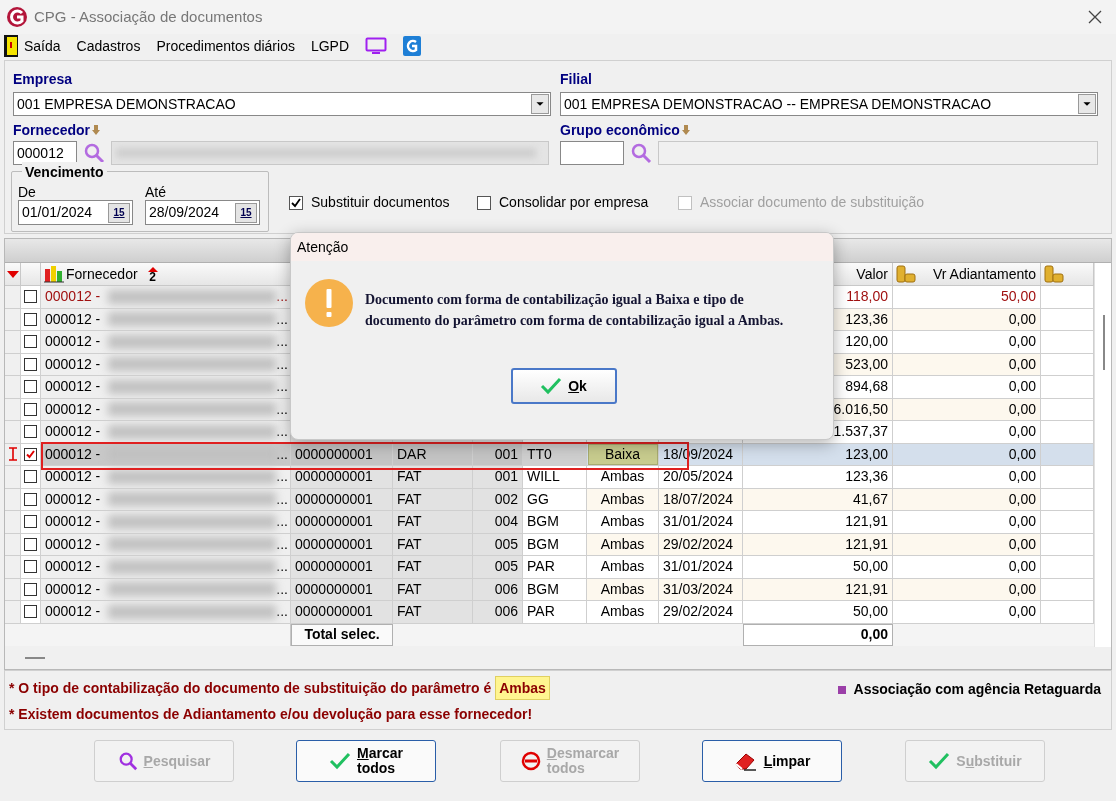 The width and height of the screenshot is (1116, 801). What do you see at coordinates (620, 130) in the screenshot?
I see `field-label: Grupo econômico` at bounding box center [620, 130].